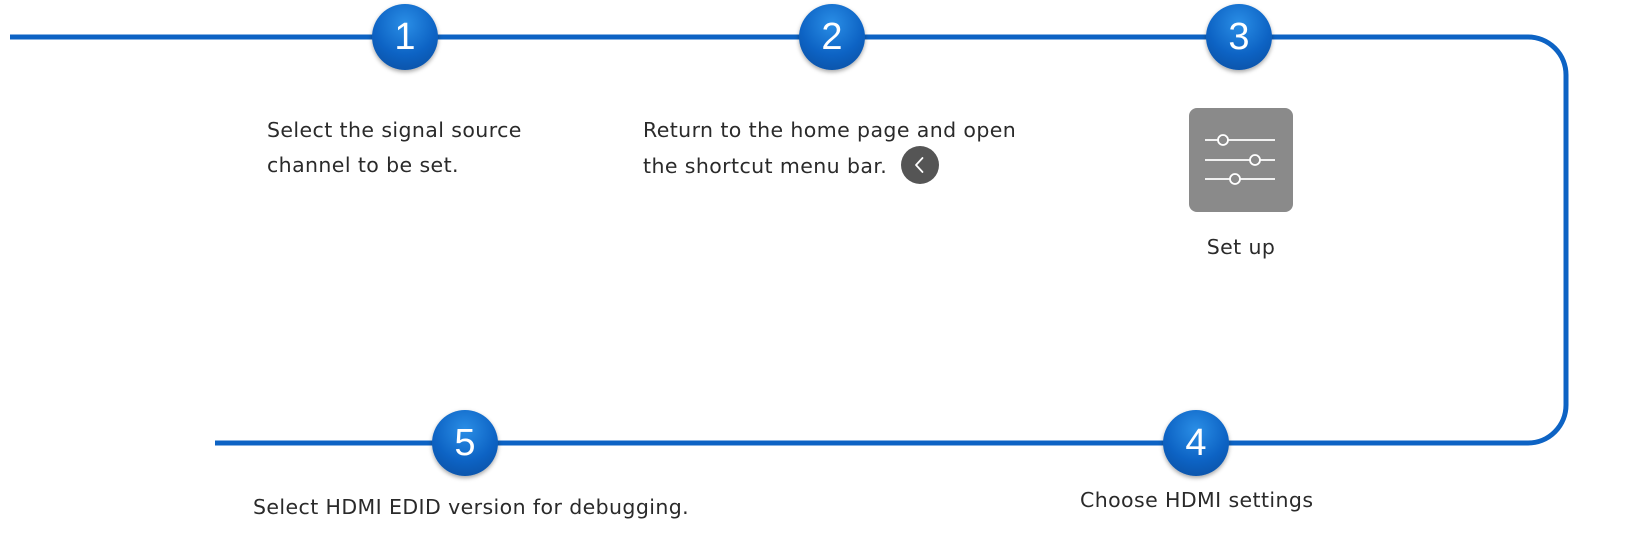  I want to click on step-2-line-1: Return to the home page and open, so click(830, 130).